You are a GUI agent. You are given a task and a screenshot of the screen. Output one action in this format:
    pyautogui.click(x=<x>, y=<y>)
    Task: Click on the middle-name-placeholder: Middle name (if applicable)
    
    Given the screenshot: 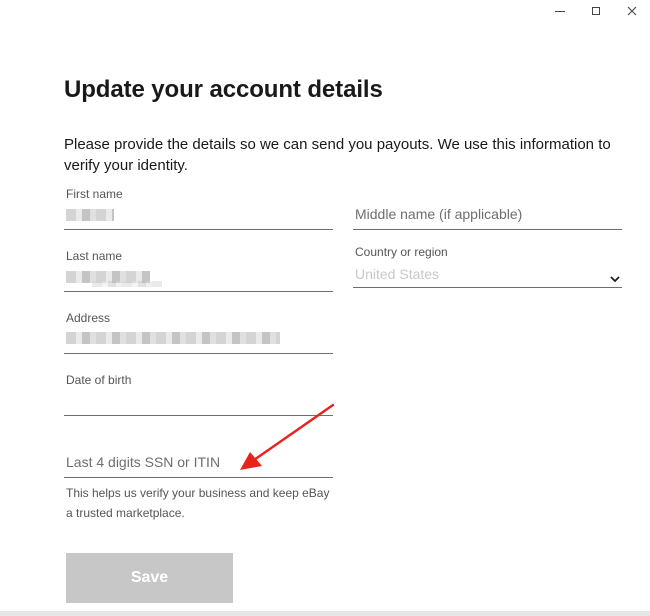 What is the action you would take?
    pyautogui.click(x=439, y=214)
    